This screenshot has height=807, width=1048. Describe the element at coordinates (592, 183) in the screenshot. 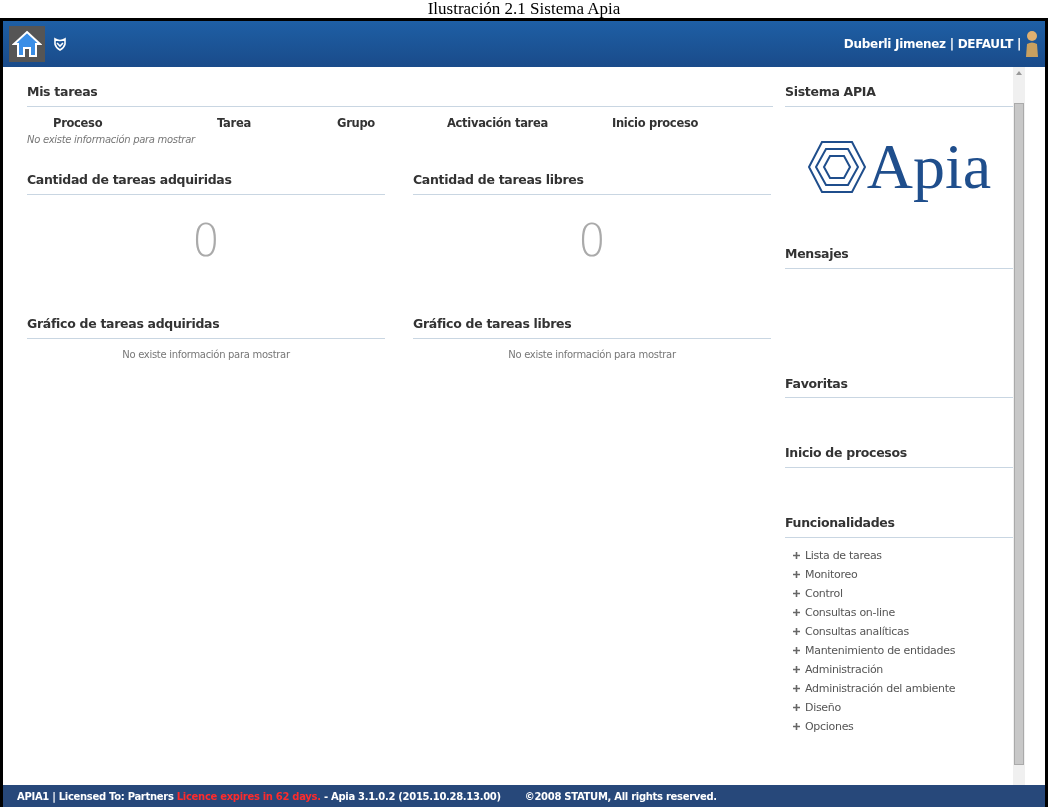

I see `section-title: Cantidad de tareas libres` at that location.